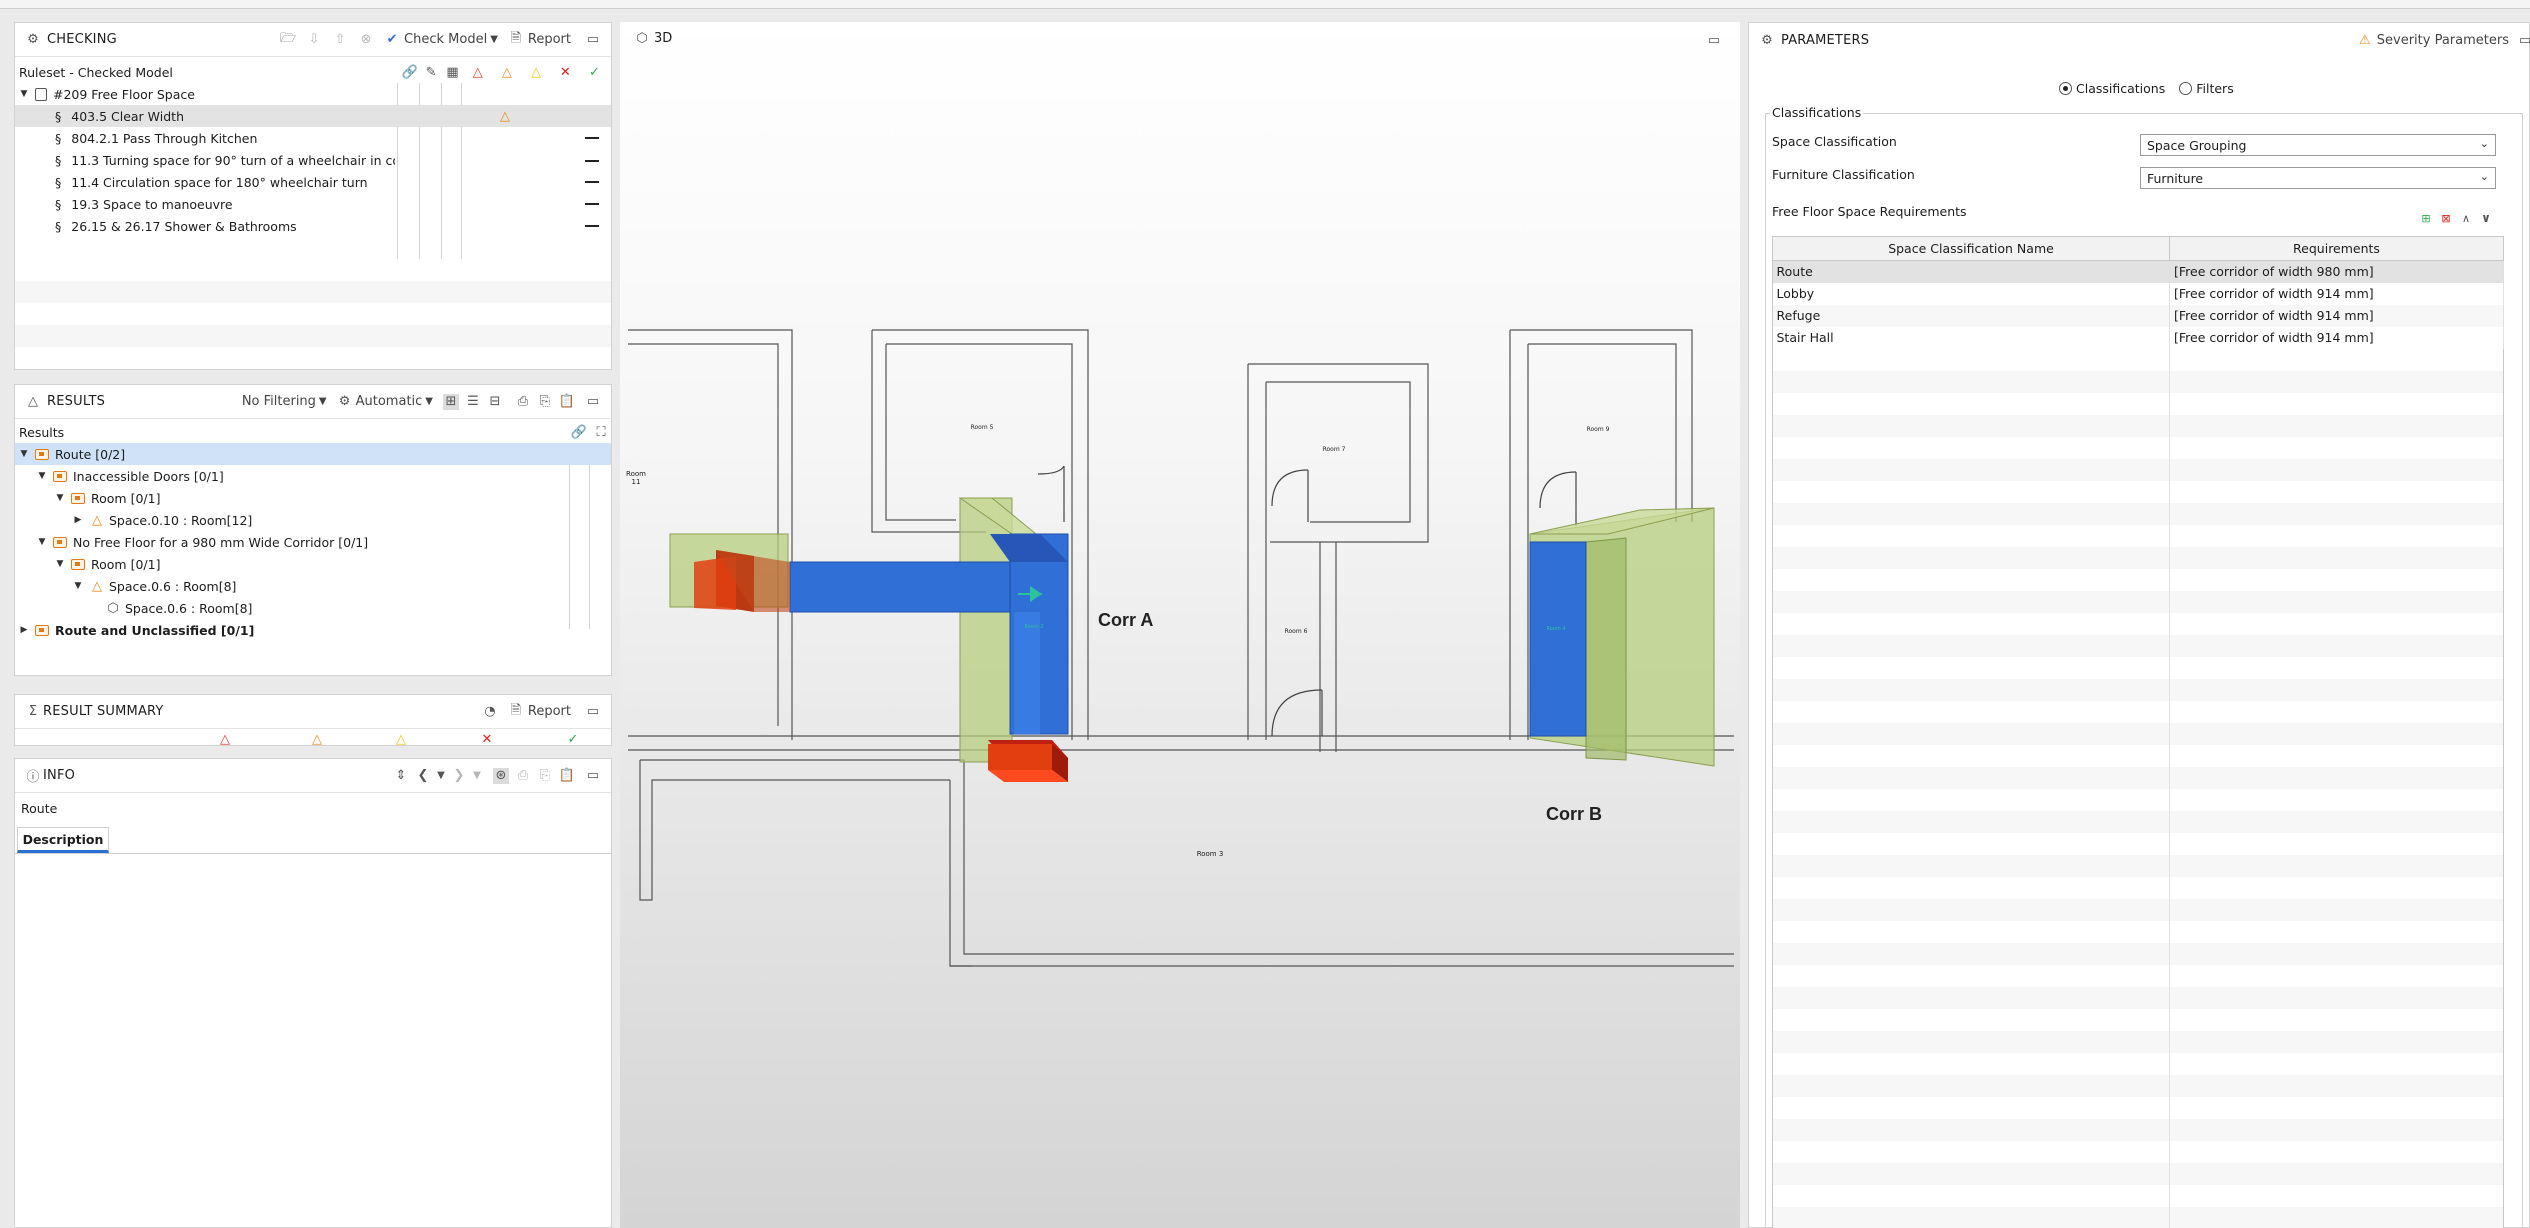 This screenshot has height=1228, width=2530. Describe the element at coordinates (565, 72) in the screenshot. I see `rejected-icon: ✕` at that location.